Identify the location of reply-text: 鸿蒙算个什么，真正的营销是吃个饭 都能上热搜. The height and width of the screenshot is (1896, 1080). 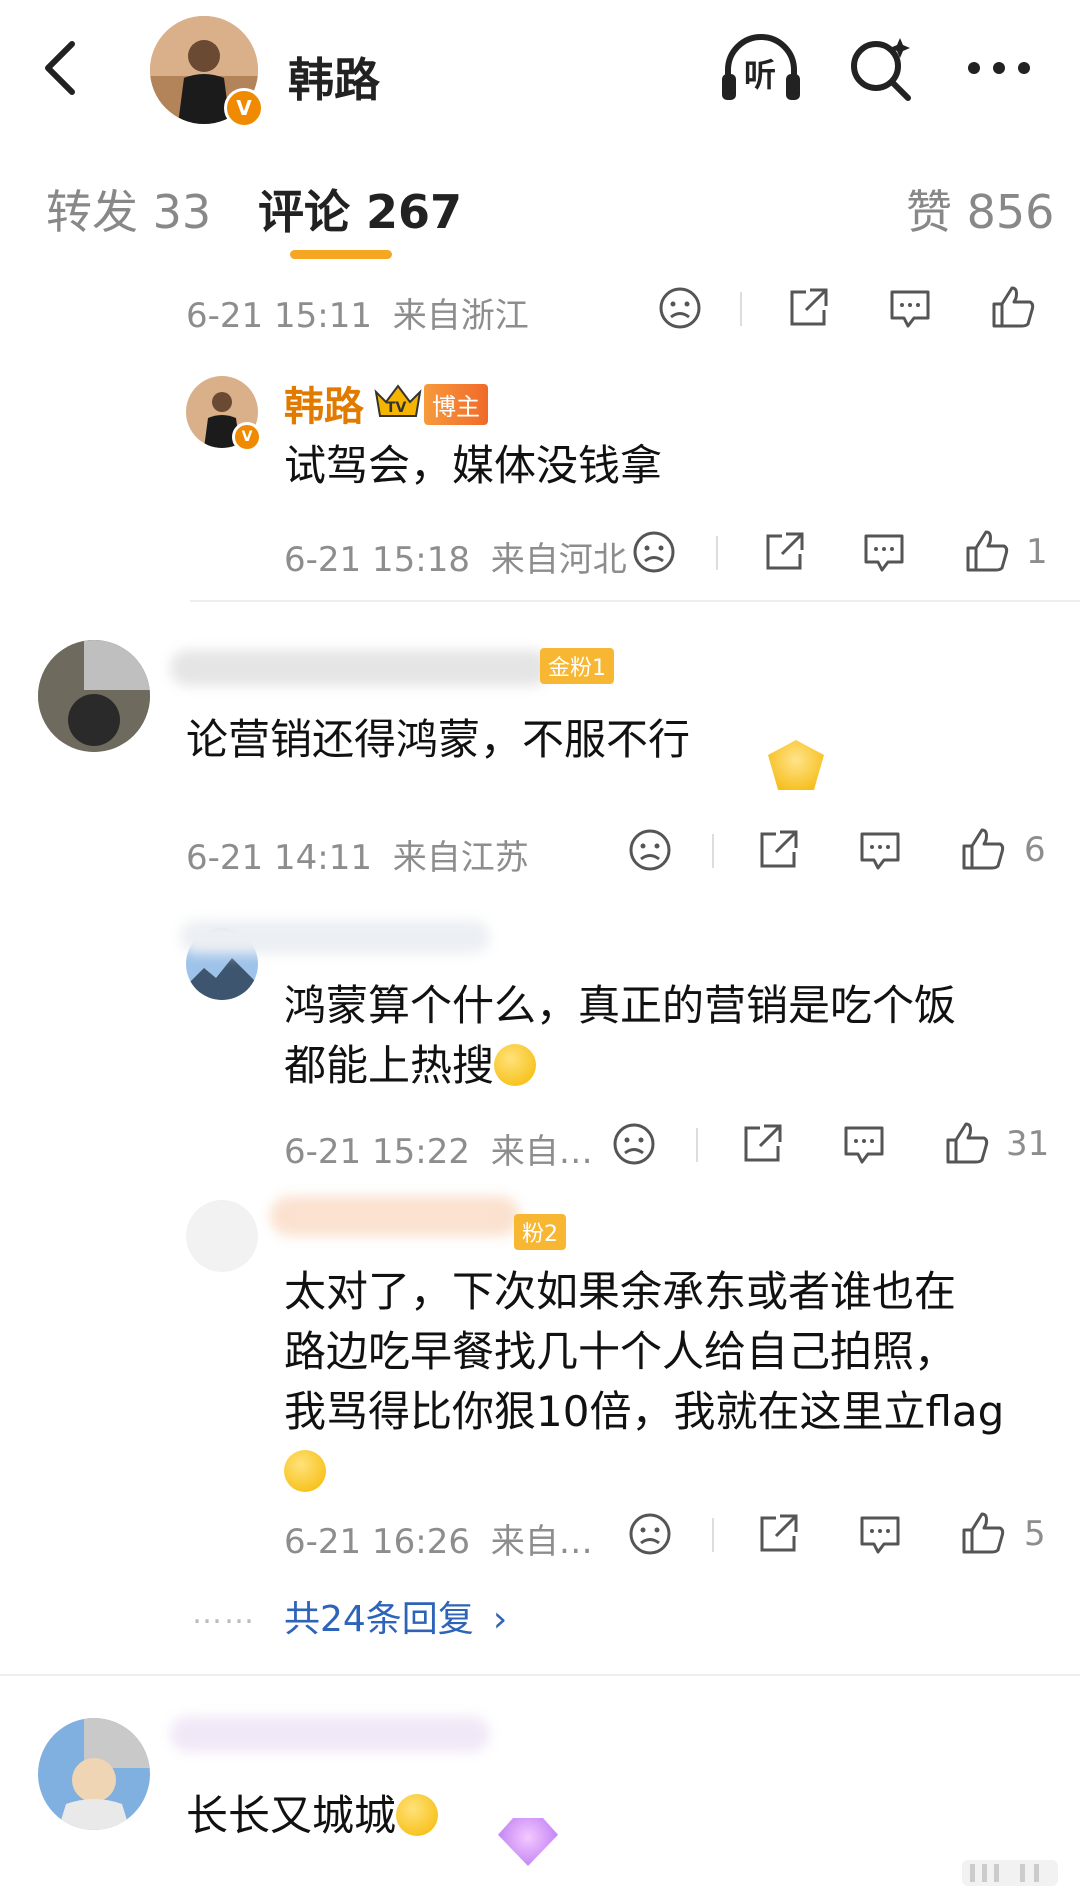
(620, 1036).